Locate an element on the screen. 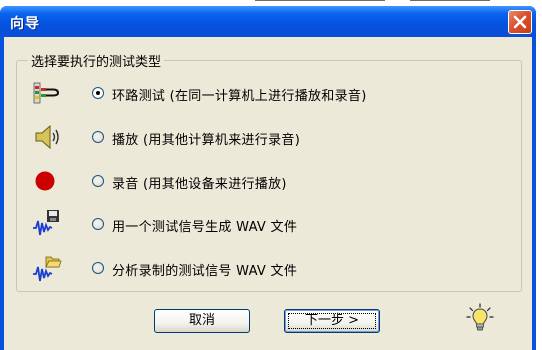 Image resolution: width=542 pixels, height=350 pixels. option-playback: 播放 (用其他计算机来进行录音) is located at coordinates (266, 138).